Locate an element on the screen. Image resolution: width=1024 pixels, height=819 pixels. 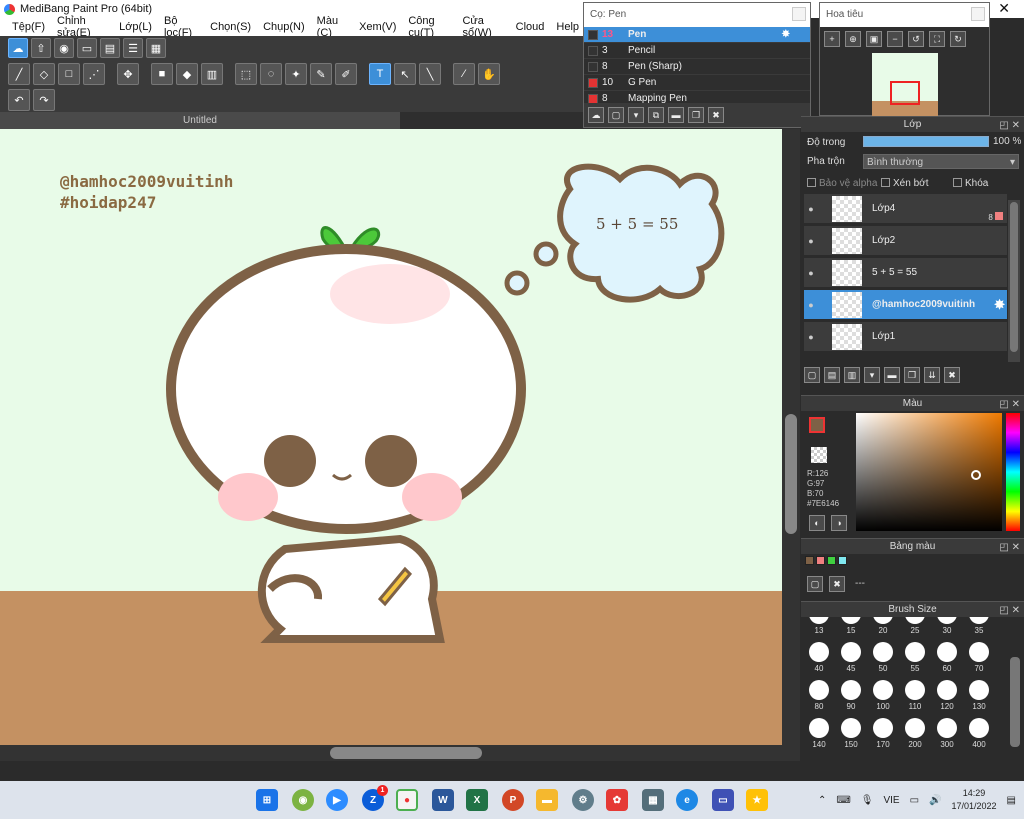
close-window-button: ✕ is located at coordinates (1004, 8).